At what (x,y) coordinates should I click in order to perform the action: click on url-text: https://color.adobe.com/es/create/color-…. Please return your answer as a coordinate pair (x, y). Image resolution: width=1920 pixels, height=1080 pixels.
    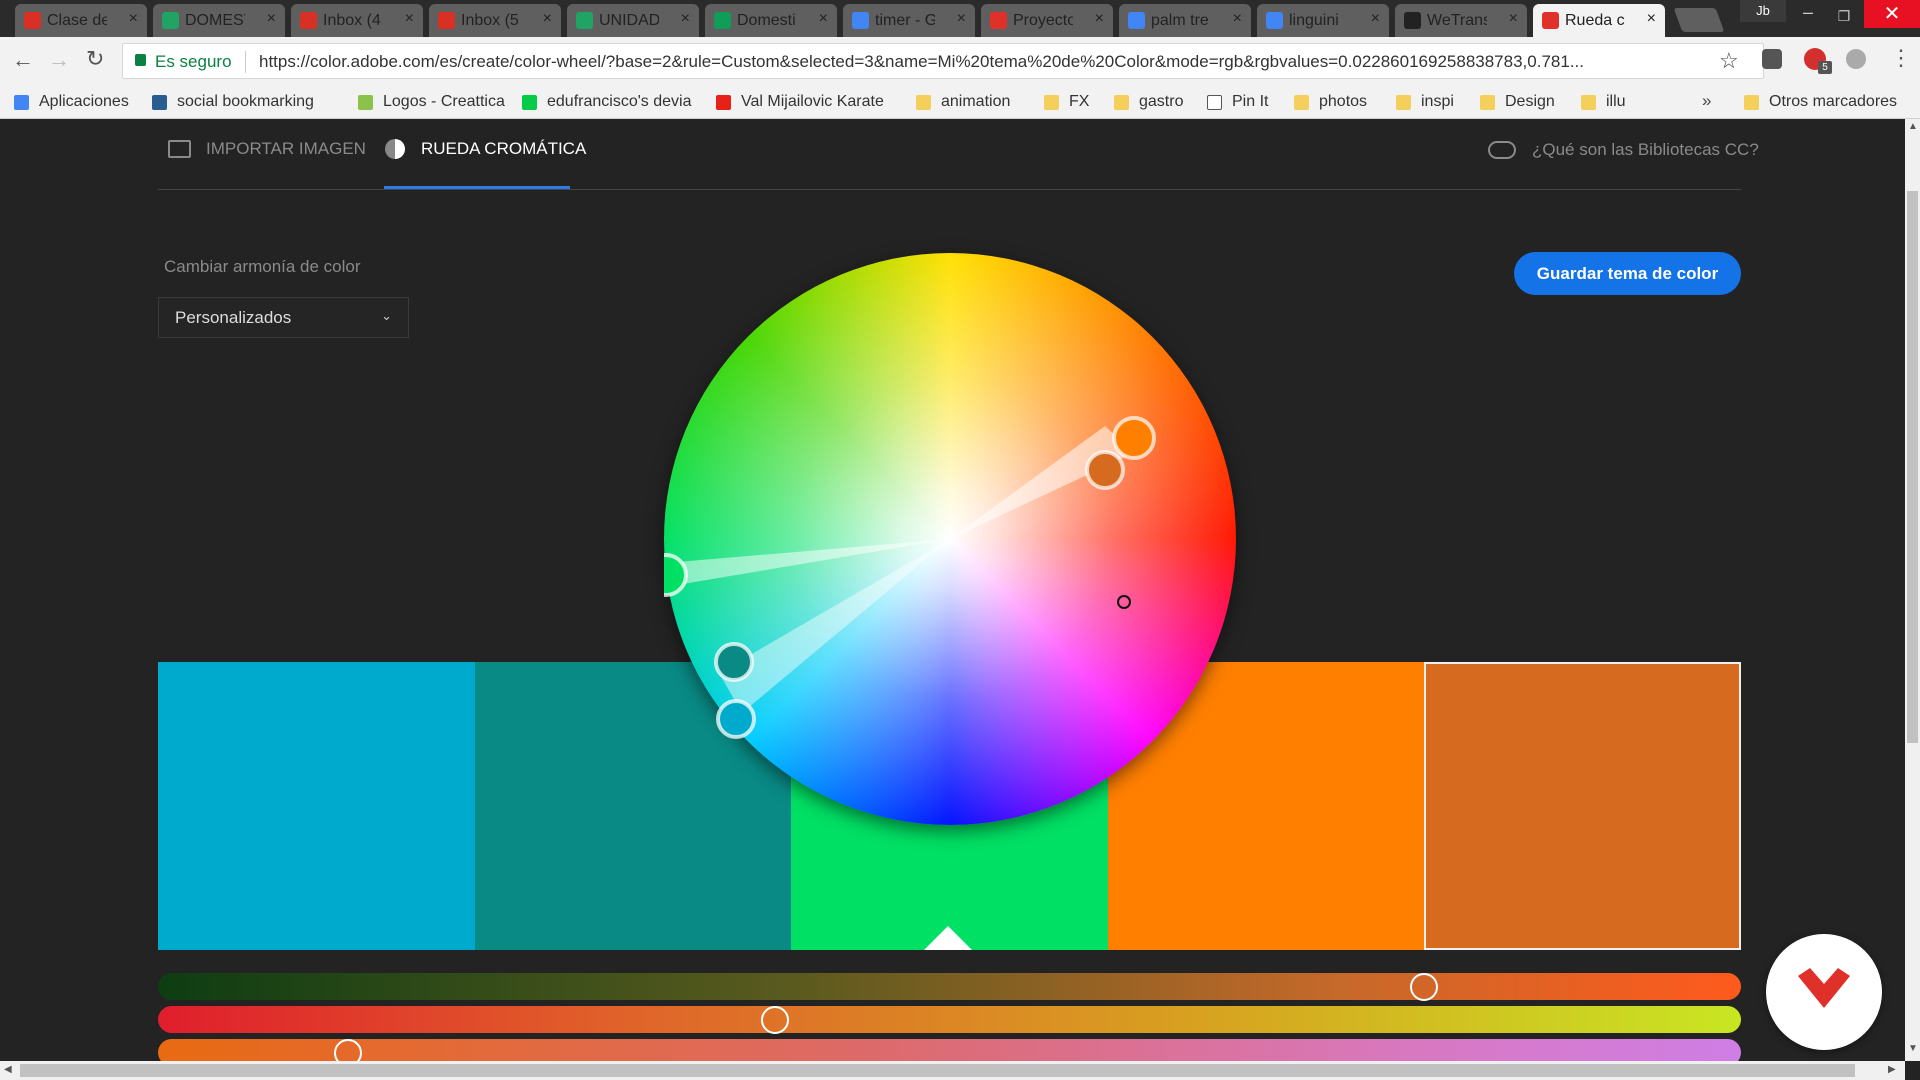
    Looking at the image, I should click on (939, 62).